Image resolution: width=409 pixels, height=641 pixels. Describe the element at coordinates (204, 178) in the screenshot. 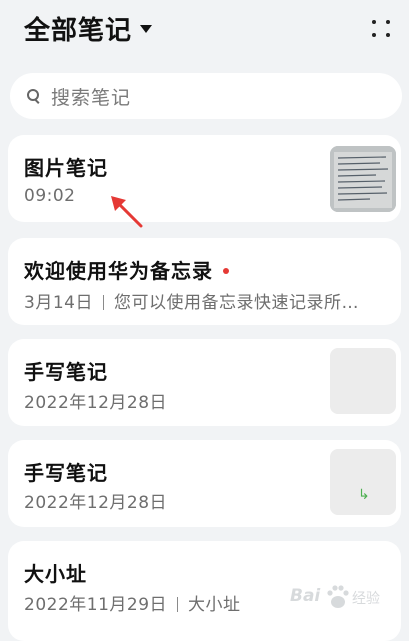

I see `note-card: 图片笔记 09:02` at that location.